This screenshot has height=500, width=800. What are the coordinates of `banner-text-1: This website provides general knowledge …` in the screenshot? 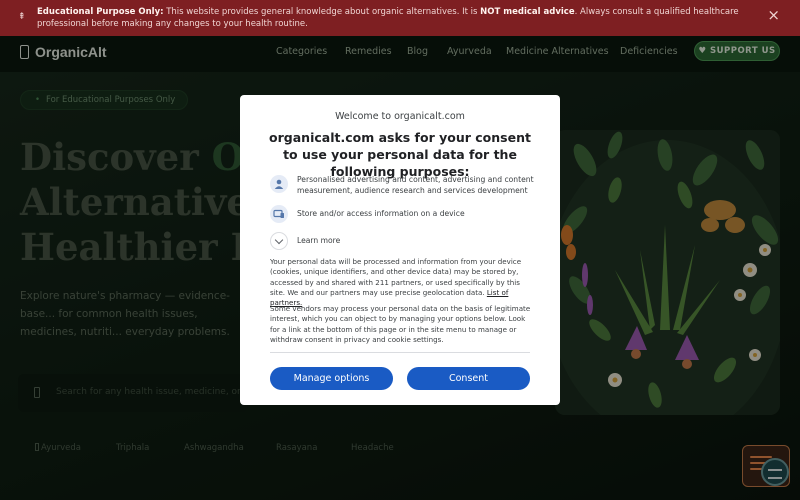 It's located at (322, 12).